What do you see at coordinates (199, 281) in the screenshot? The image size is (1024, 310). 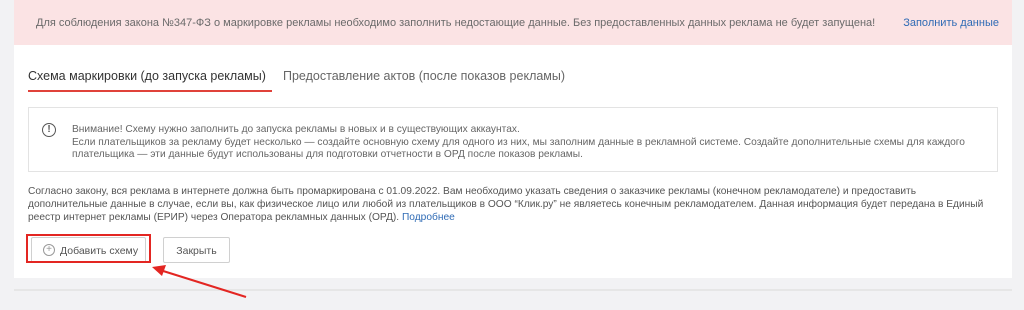 I see `pointer-arrow-icon` at bounding box center [199, 281].